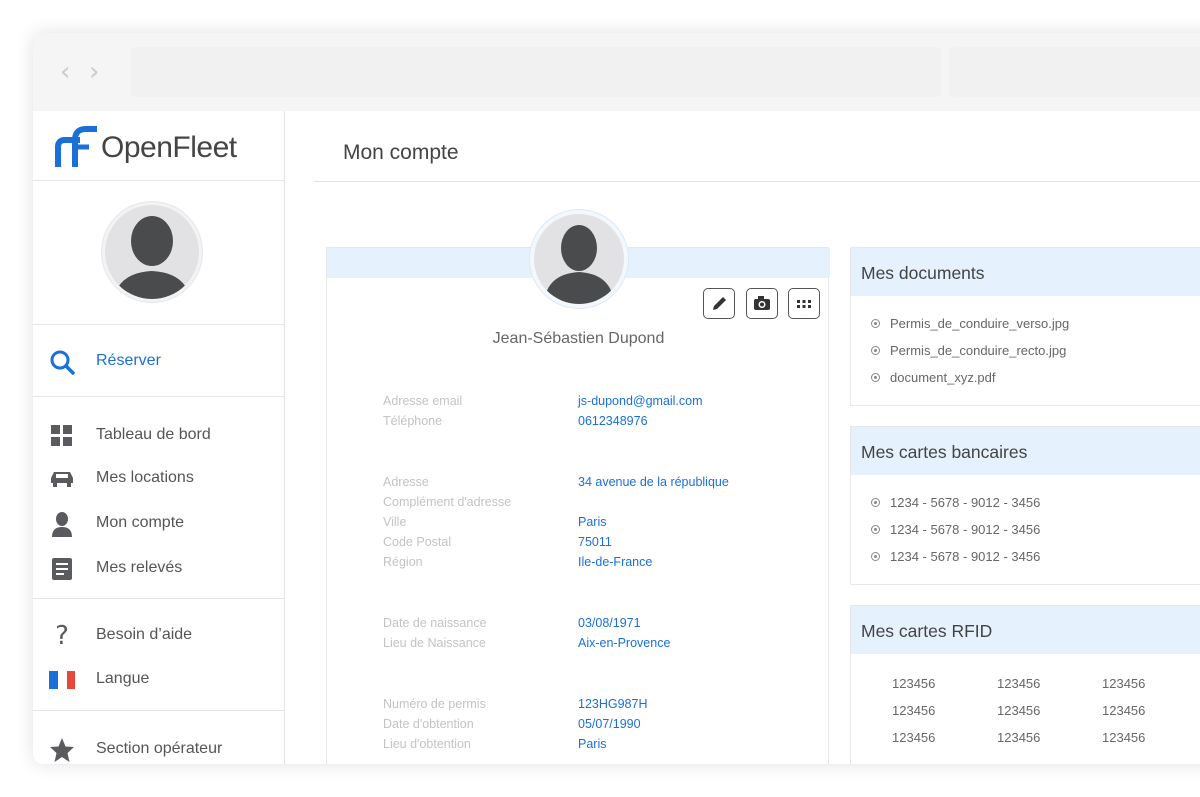 The height and width of the screenshot is (797, 1200). I want to click on sidebar-item-label: Tableau de bord, so click(153, 434).